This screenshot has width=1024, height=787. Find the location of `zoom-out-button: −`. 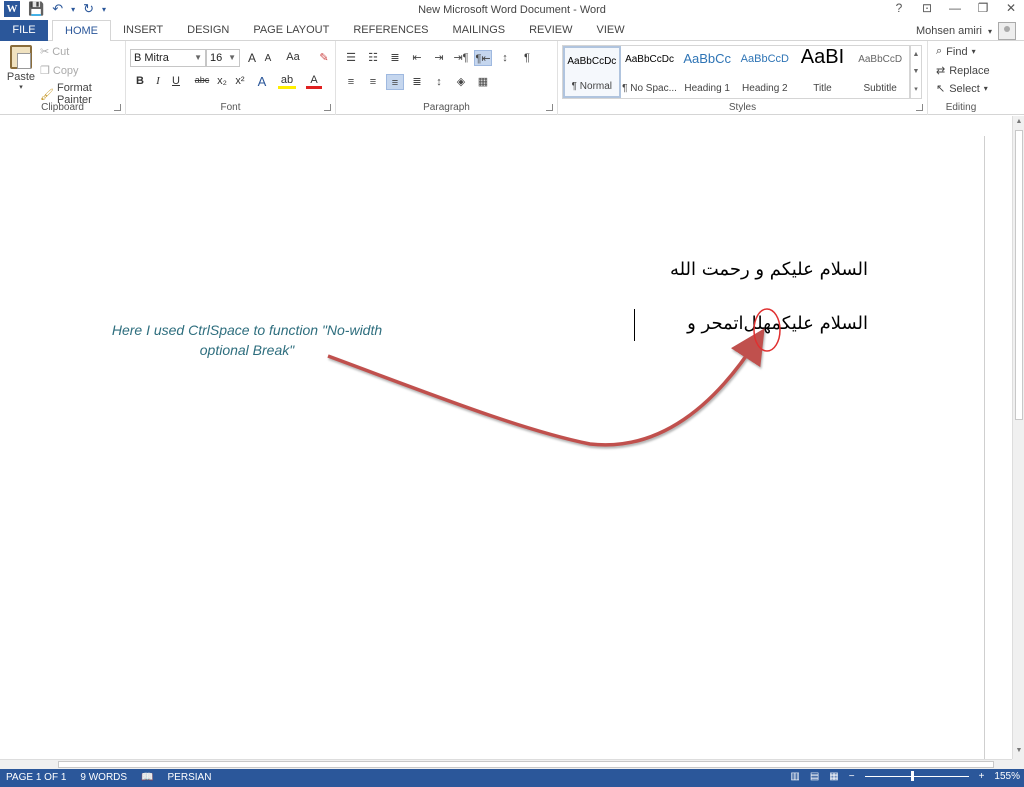

zoom-out-button: − is located at coordinates (852, 776).